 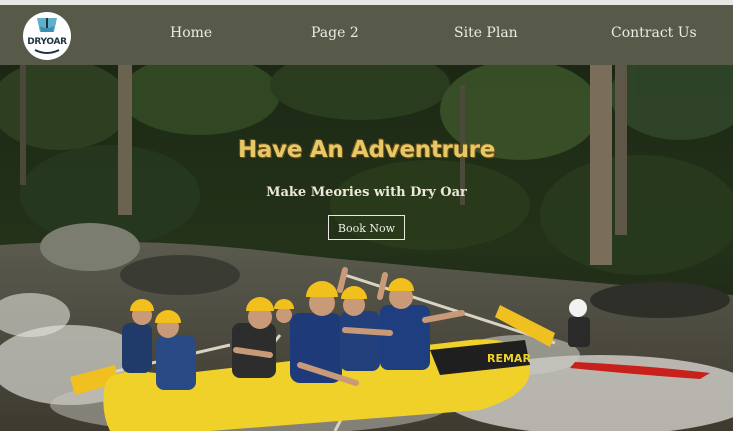 I want to click on nav-home: Home, so click(x=191, y=33).